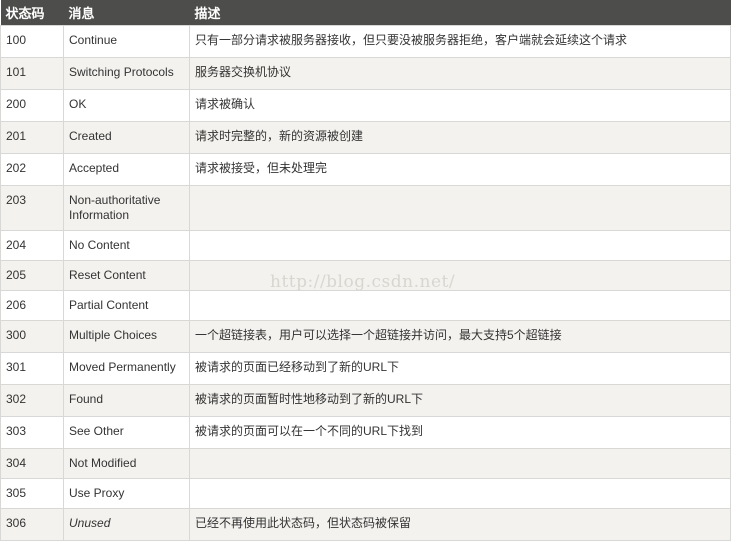 The height and width of the screenshot is (542, 732). I want to click on cell-description: 请求时完整的，新的资源被创建, so click(460, 137).